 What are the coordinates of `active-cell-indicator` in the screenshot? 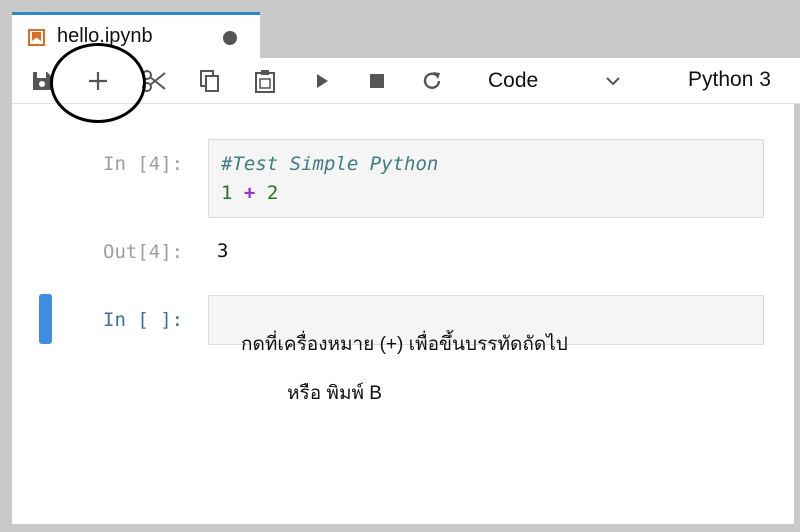 It's located at (45, 319).